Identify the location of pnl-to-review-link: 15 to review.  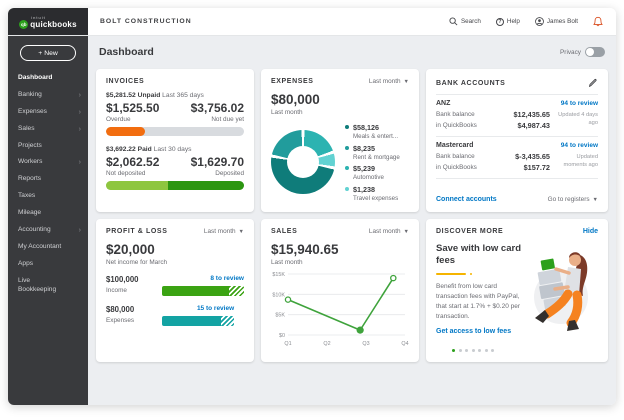
(198, 308).